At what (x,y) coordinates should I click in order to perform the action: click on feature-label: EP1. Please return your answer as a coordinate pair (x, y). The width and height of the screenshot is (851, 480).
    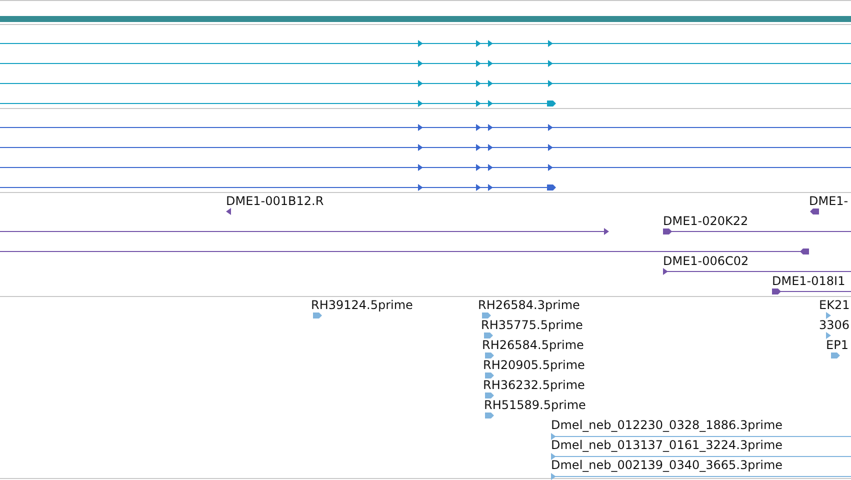
    Looking at the image, I should click on (837, 345).